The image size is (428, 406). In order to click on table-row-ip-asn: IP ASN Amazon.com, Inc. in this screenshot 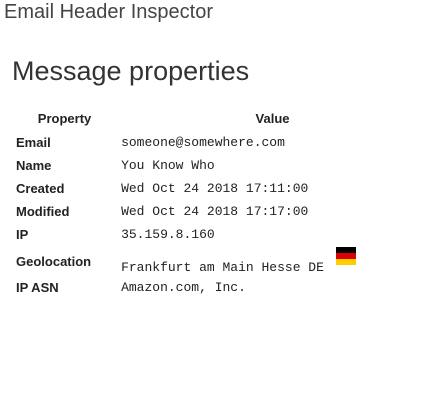, I will do `click(220, 287)`.